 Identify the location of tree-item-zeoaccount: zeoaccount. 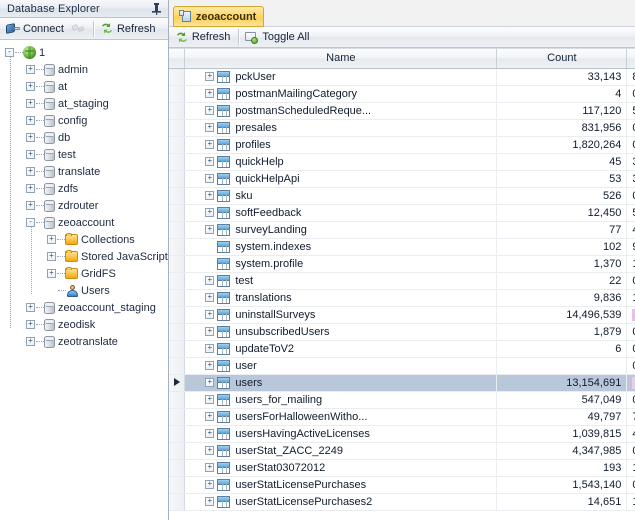
(84, 222).